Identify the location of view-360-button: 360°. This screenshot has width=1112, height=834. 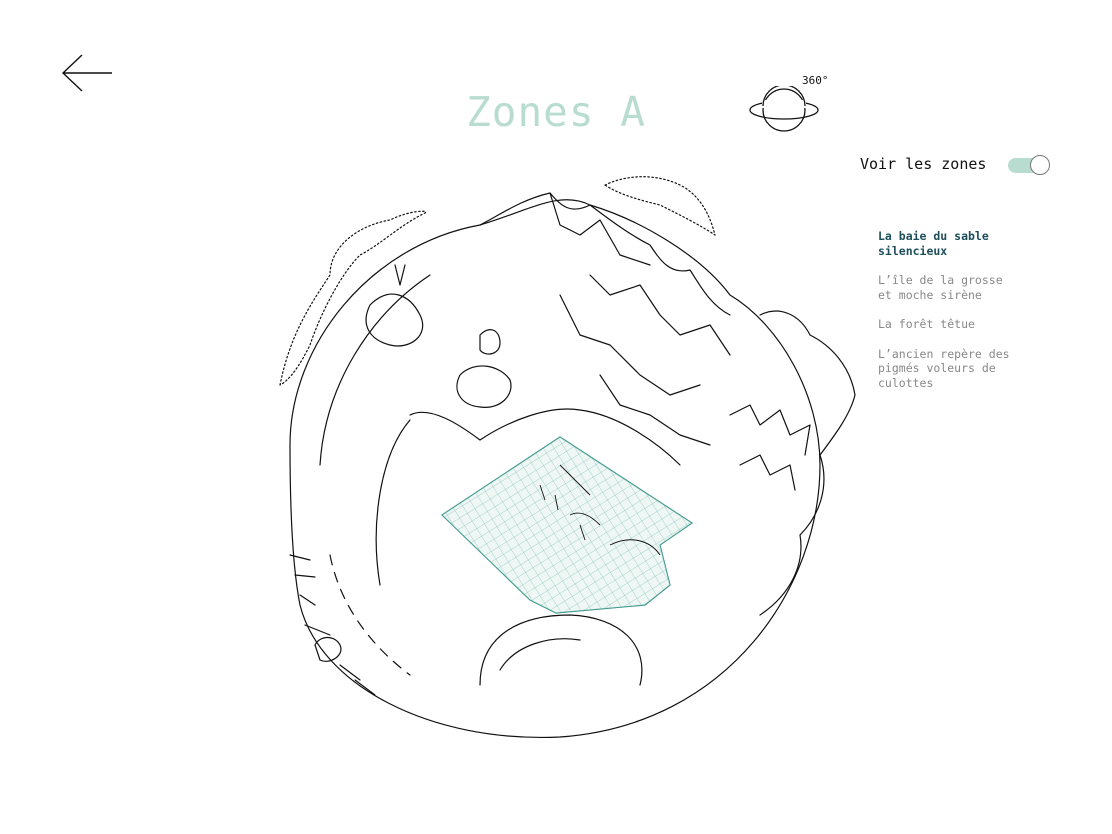
(790, 104).